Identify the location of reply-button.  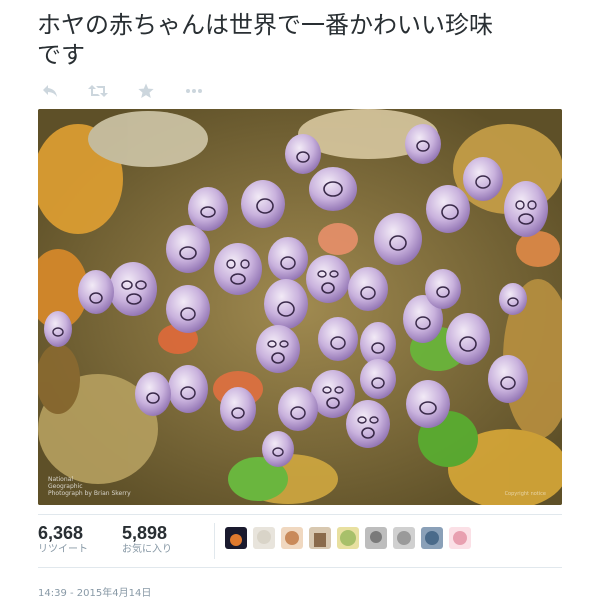
(50, 91).